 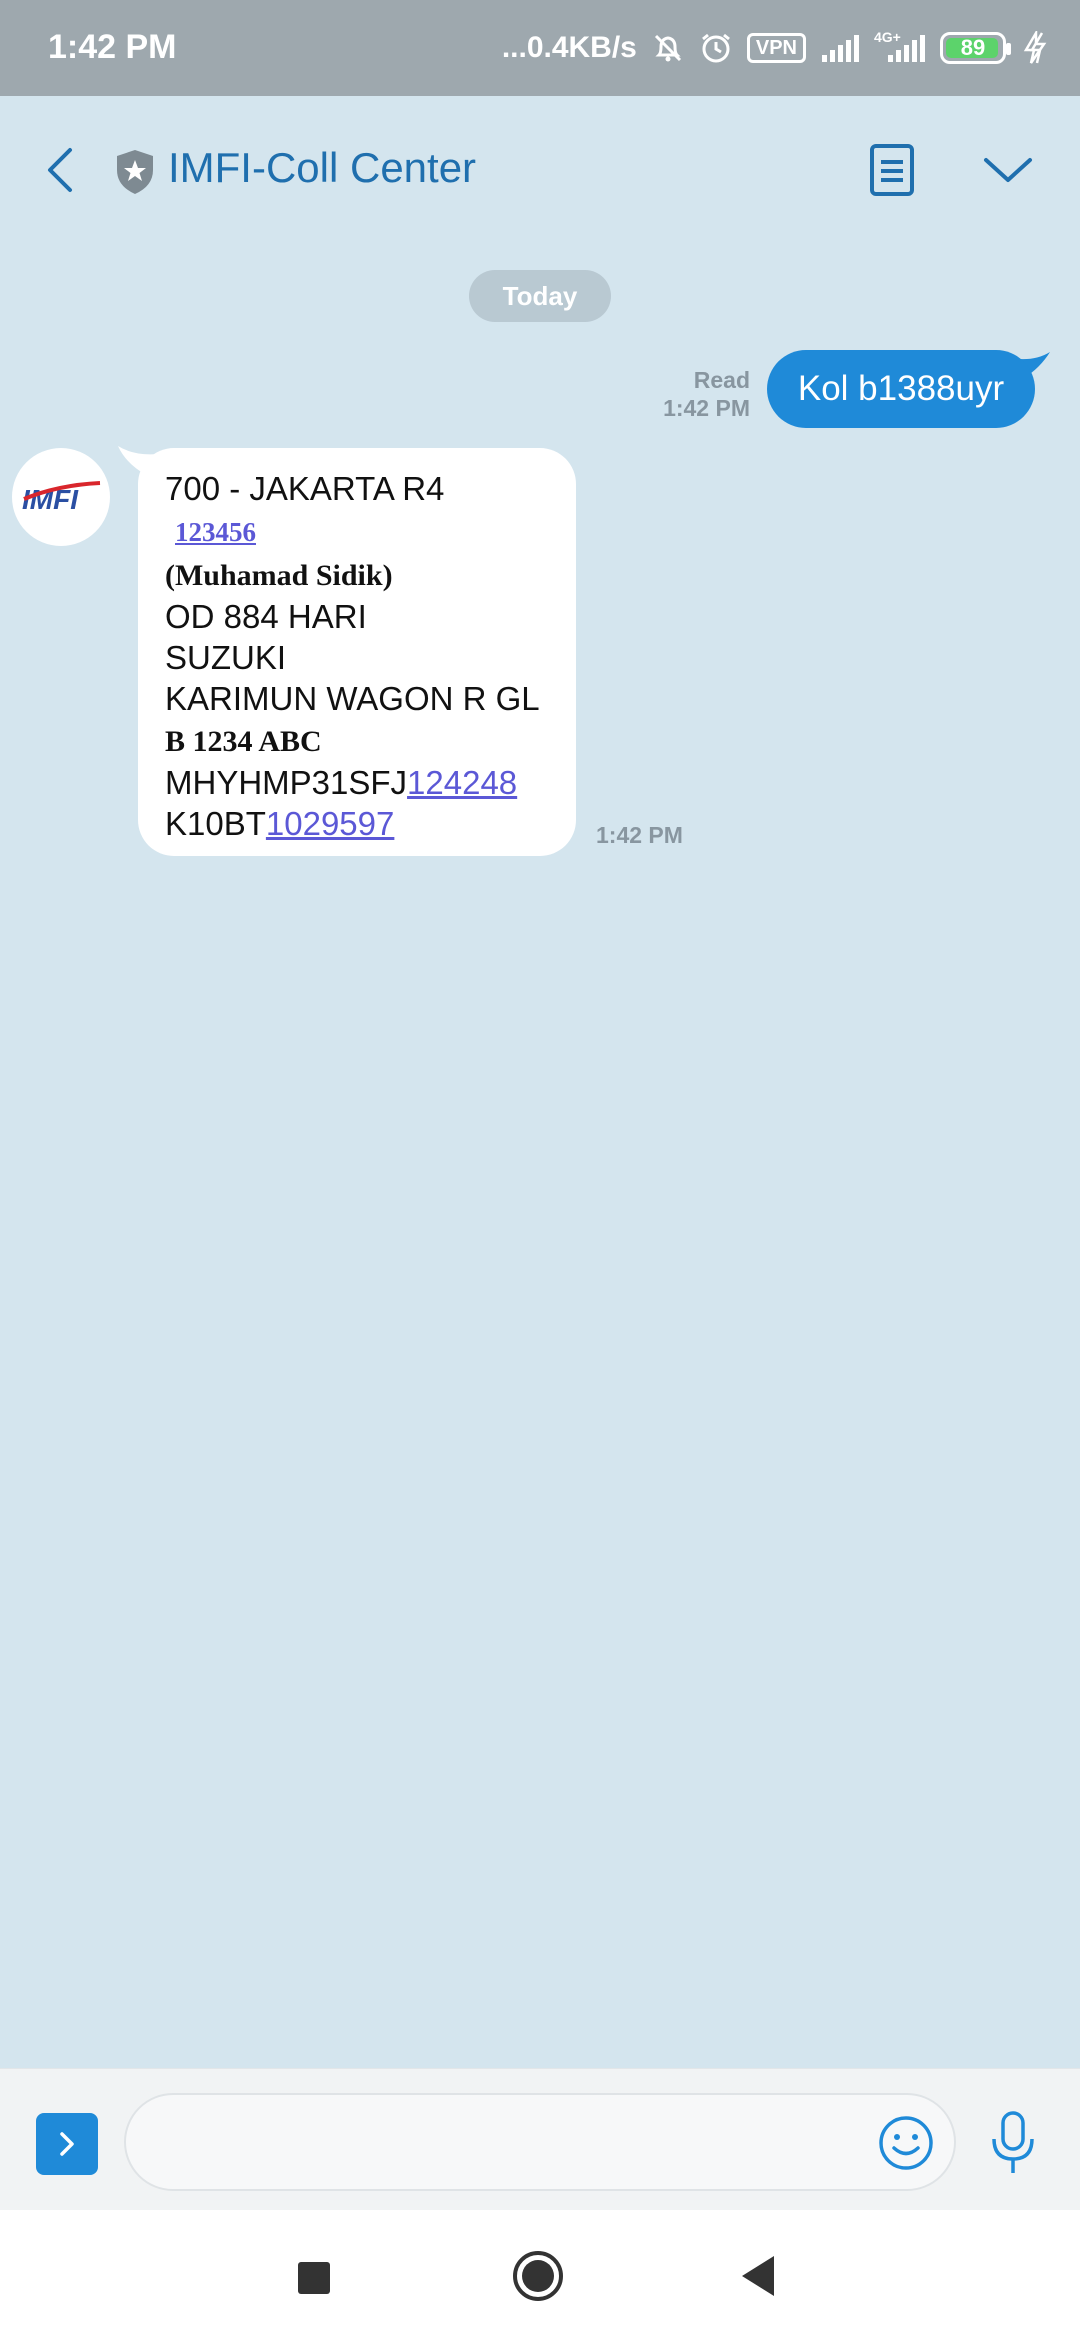 I want to click on message-link: 1029597, so click(x=330, y=823).